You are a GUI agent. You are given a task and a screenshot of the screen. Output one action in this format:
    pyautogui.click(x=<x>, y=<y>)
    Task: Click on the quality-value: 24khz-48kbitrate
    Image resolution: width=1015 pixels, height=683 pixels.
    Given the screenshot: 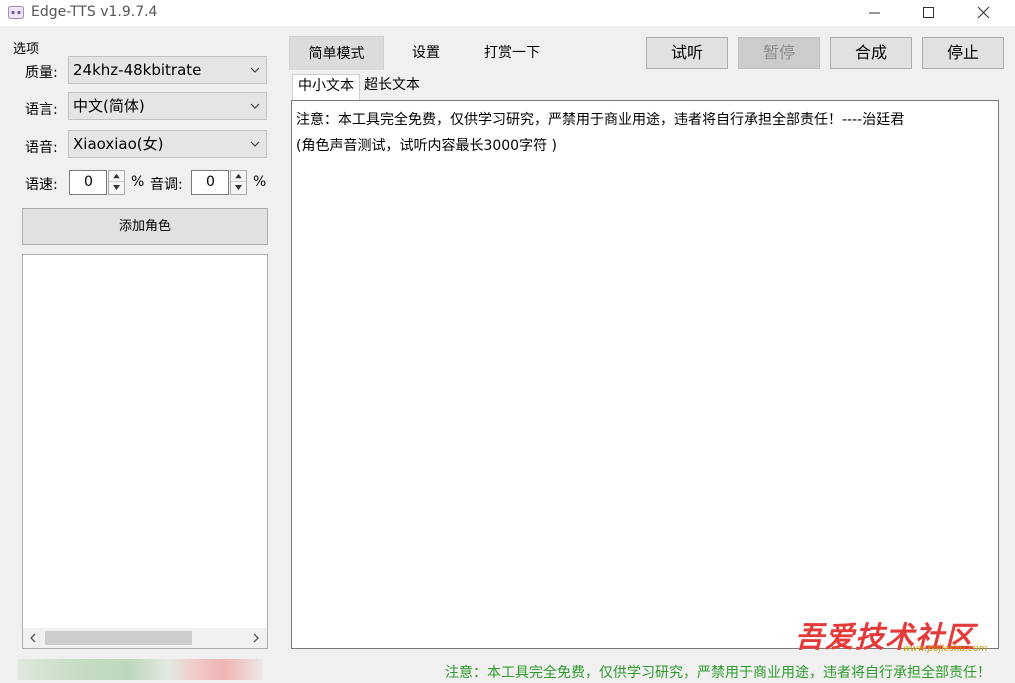 What is the action you would take?
    pyautogui.click(x=137, y=70)
    